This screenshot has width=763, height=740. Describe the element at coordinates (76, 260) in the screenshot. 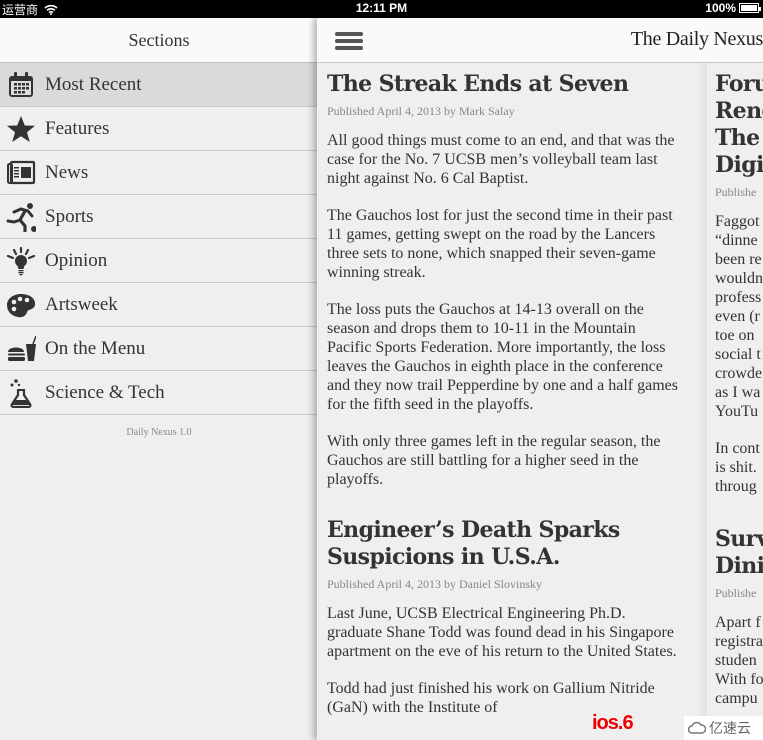

I see `sidebar-item-label: Opinion` at that location.